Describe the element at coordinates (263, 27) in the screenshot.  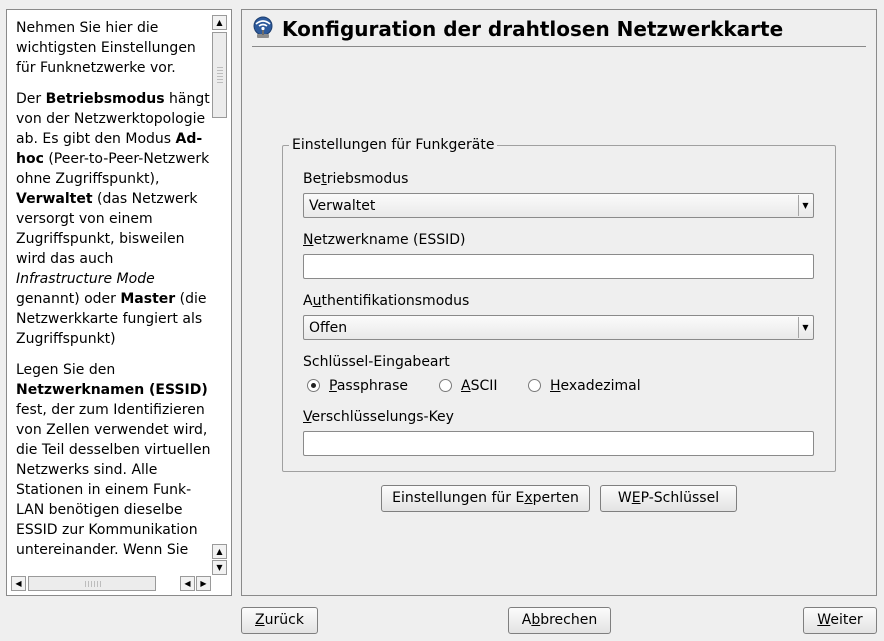
I see `wireless-network-icon` at that location.